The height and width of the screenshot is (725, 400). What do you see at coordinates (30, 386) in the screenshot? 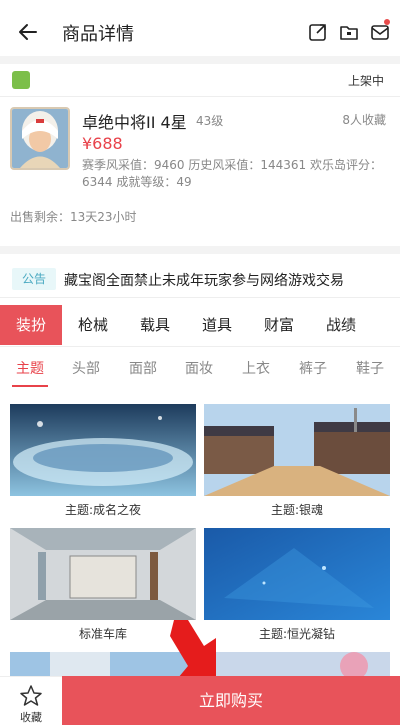
I see `active-tab-indicator` at bounding box center [30, 386].